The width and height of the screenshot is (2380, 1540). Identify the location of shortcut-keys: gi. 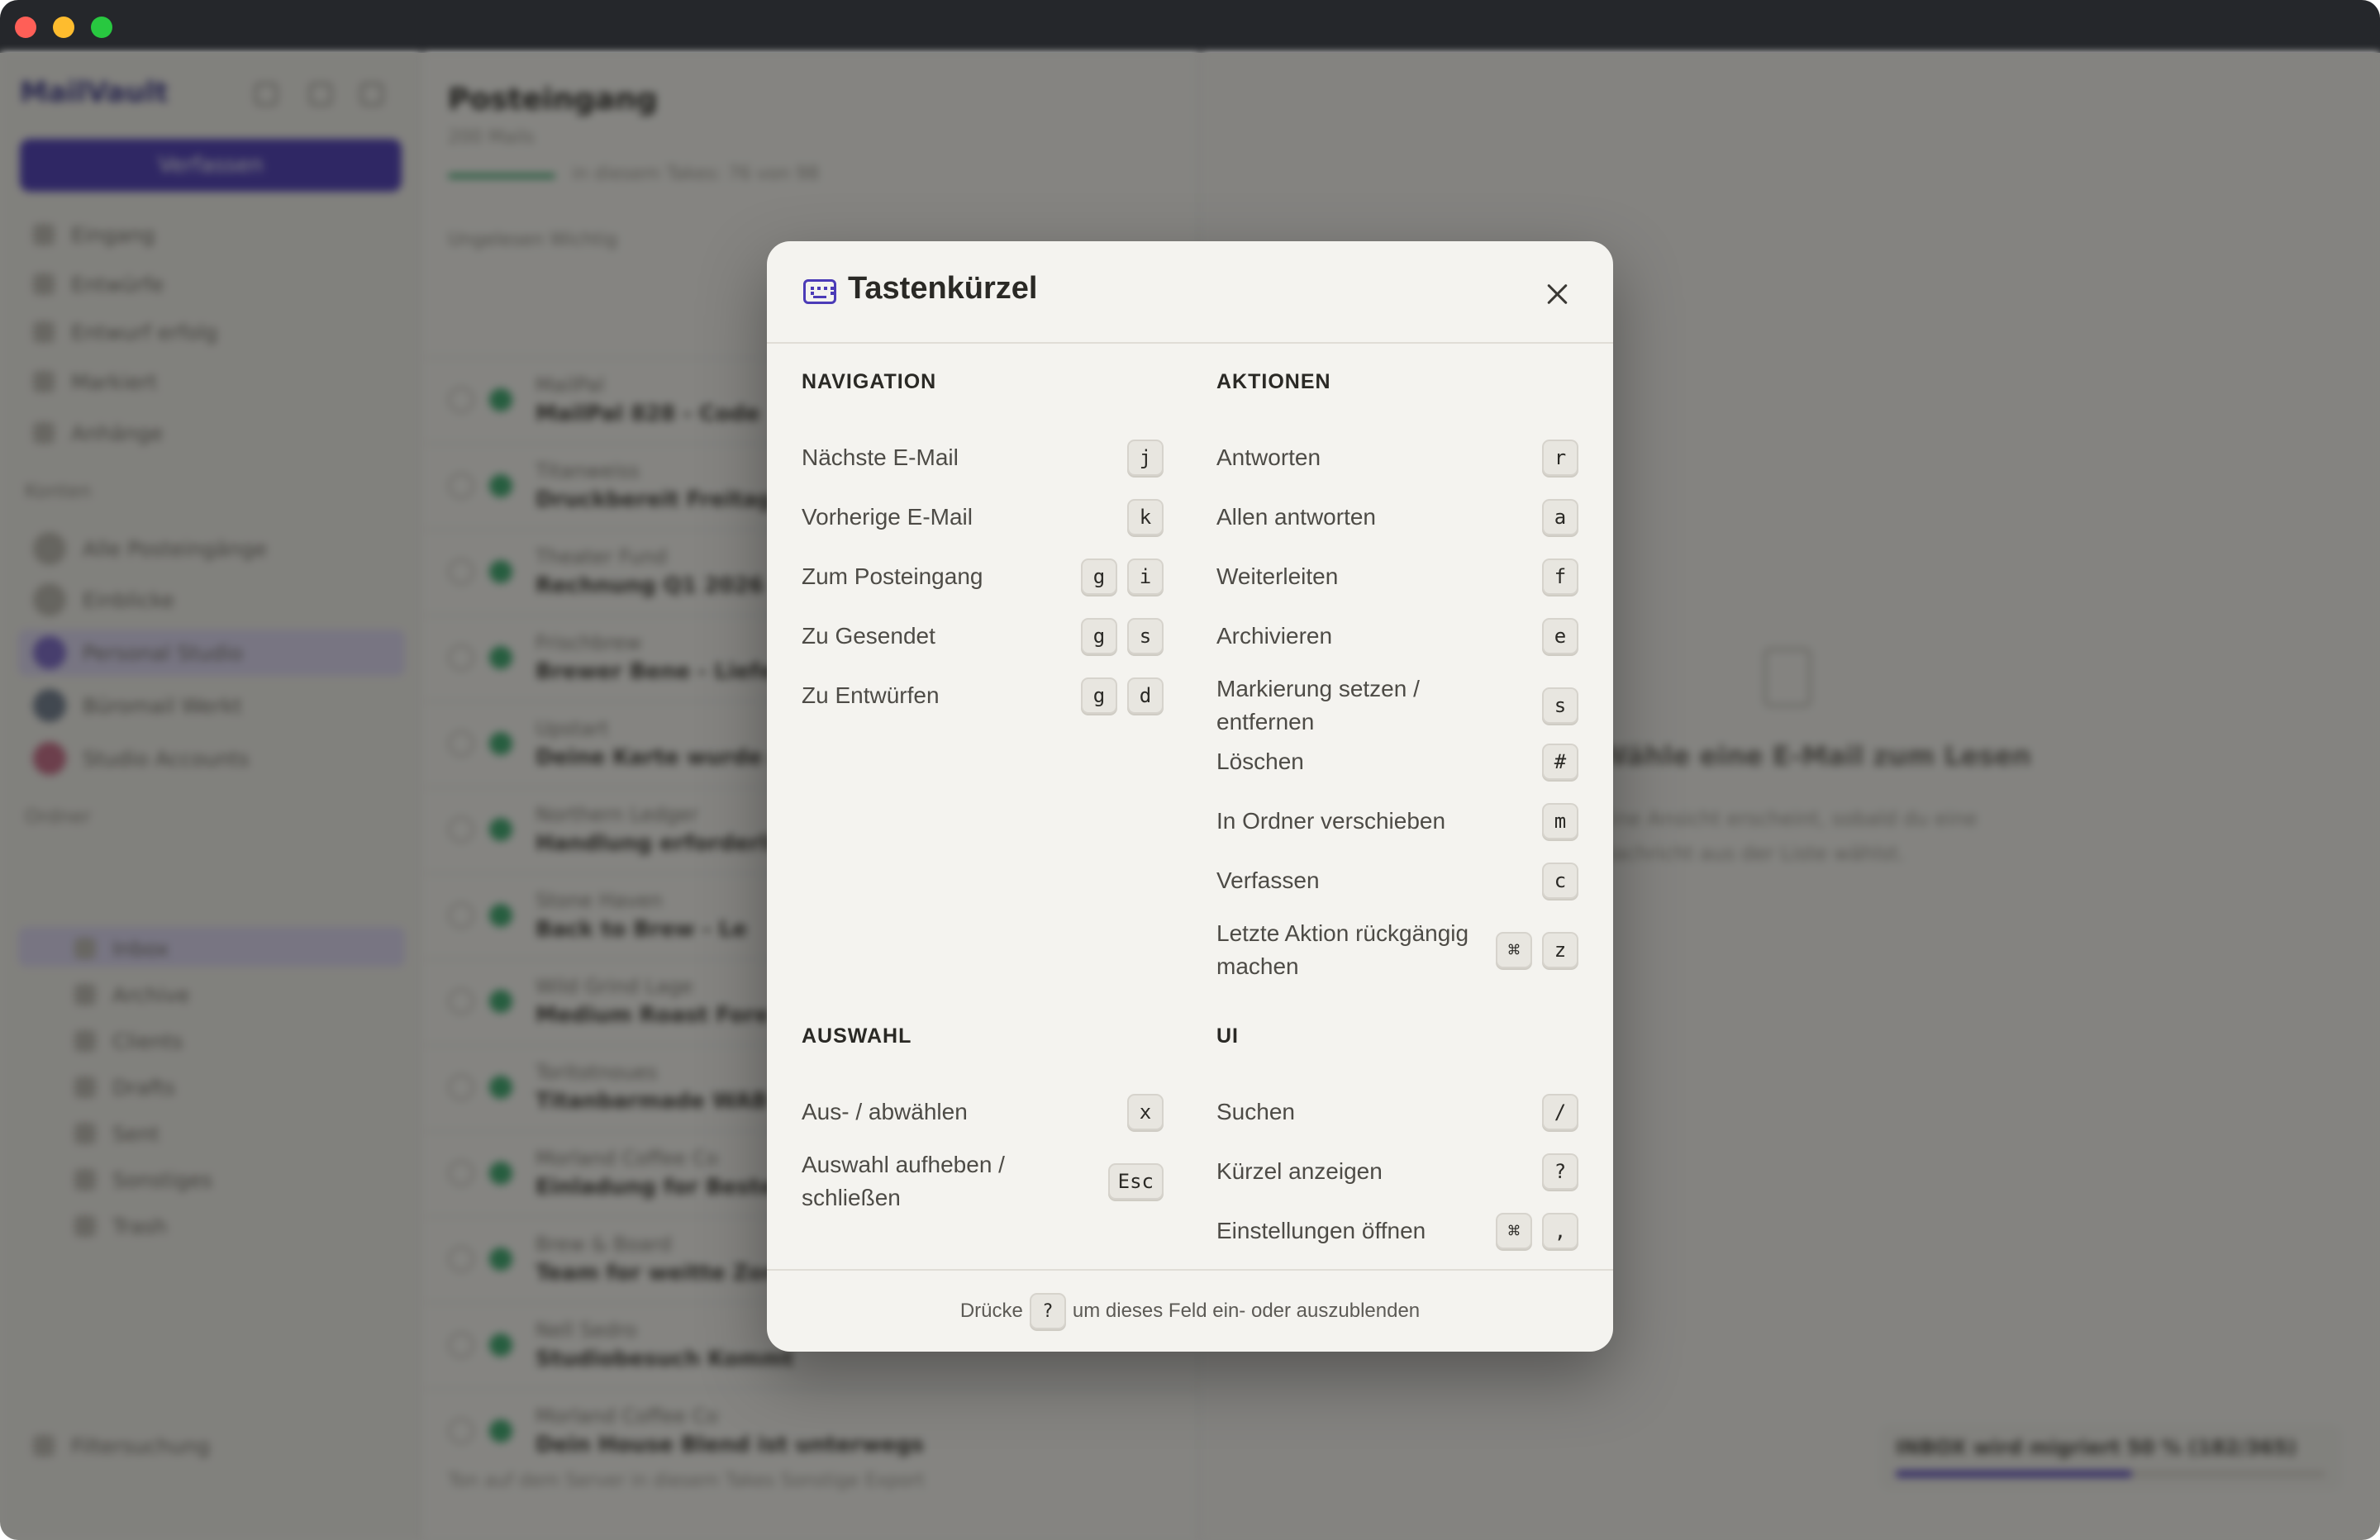
(1122, 576).